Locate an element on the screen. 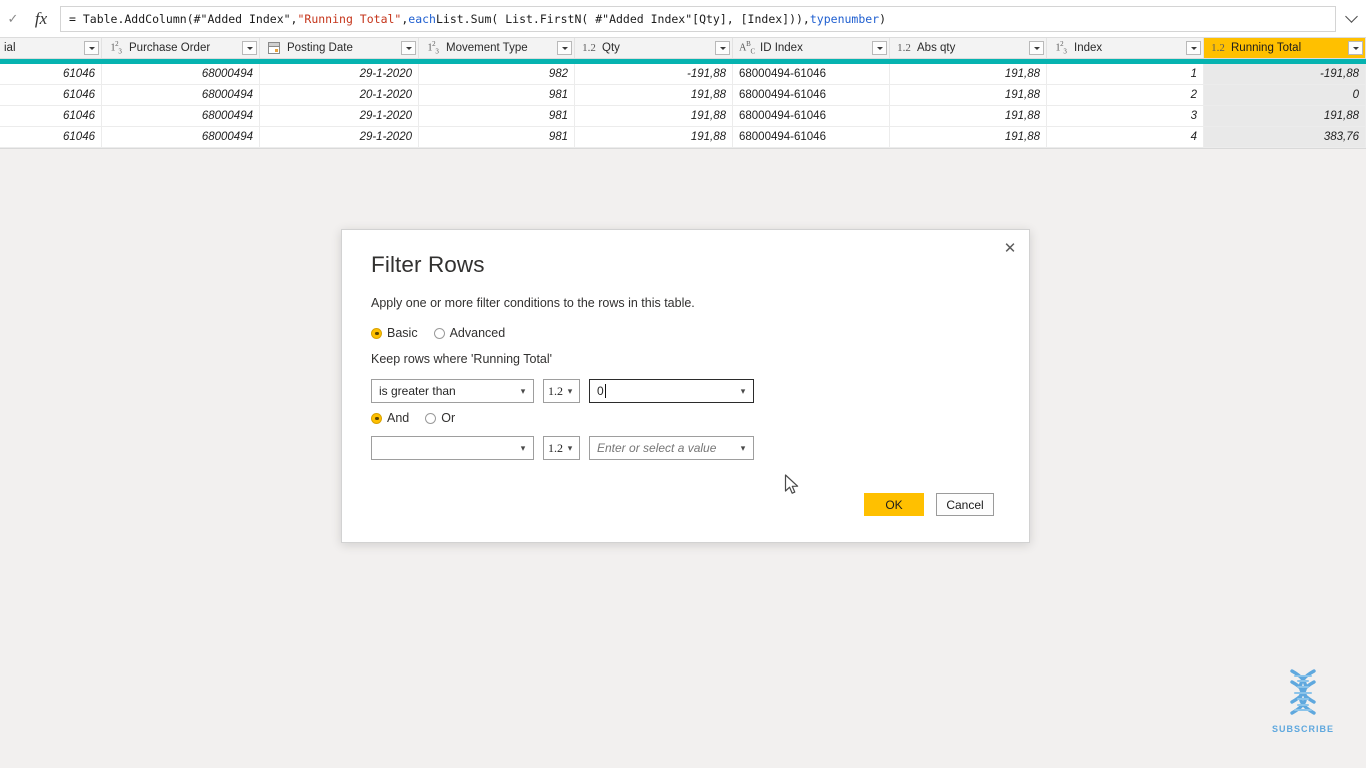  column-header-purchase-order: 123 Purchase Order is located at coordinates (181, 48).